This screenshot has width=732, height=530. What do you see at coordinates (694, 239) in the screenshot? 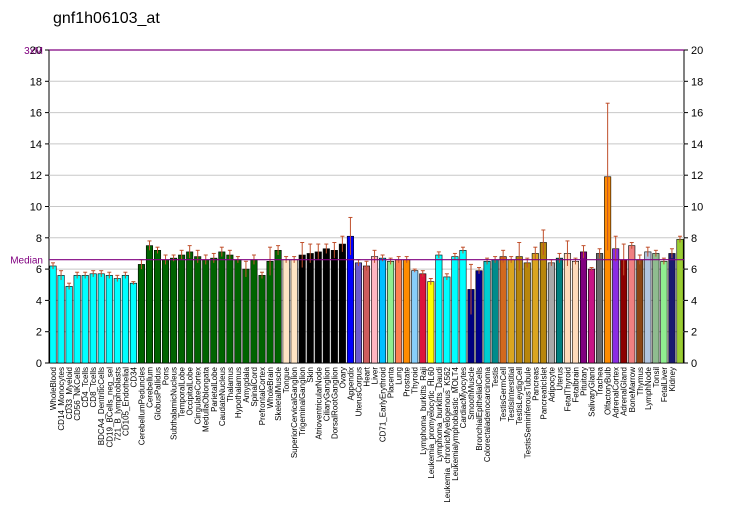
I see `y-tick-label-right: 8` at bounding box center [694, 239].